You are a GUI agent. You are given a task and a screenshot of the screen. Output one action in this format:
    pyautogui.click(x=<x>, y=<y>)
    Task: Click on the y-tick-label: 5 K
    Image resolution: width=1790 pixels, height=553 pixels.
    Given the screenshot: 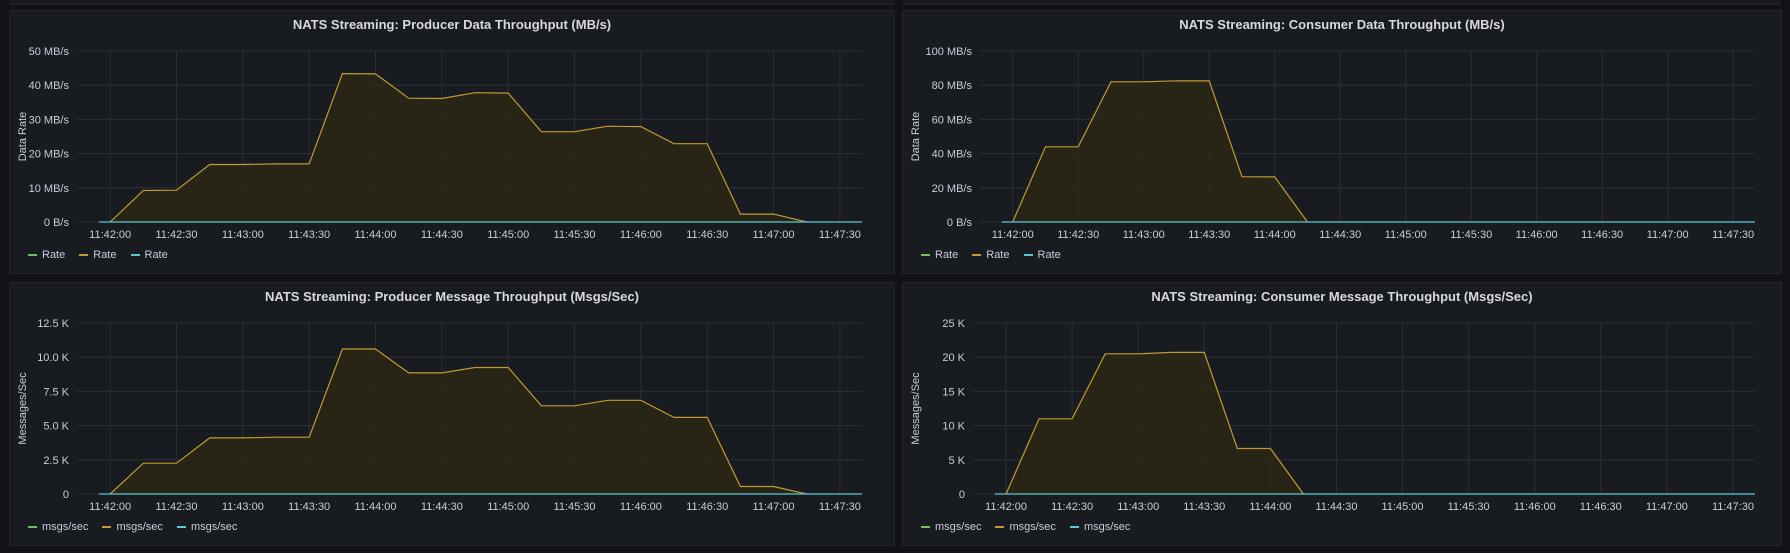 What is the action you would take?
    pyautogui.click(x=956, y=461)
    